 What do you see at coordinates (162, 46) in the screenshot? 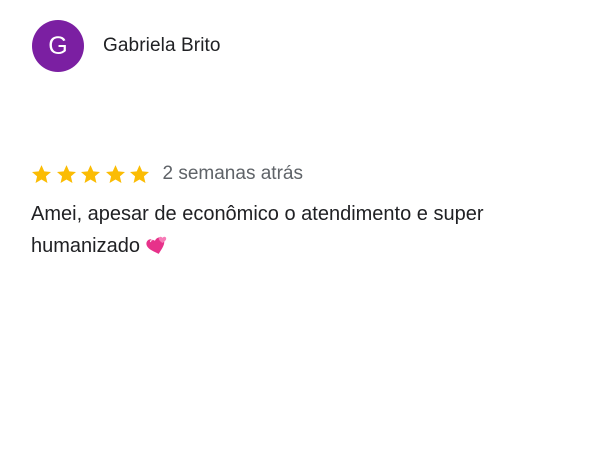
I see `author-name: Gabriela Brito` at bounding box center [162, 46].